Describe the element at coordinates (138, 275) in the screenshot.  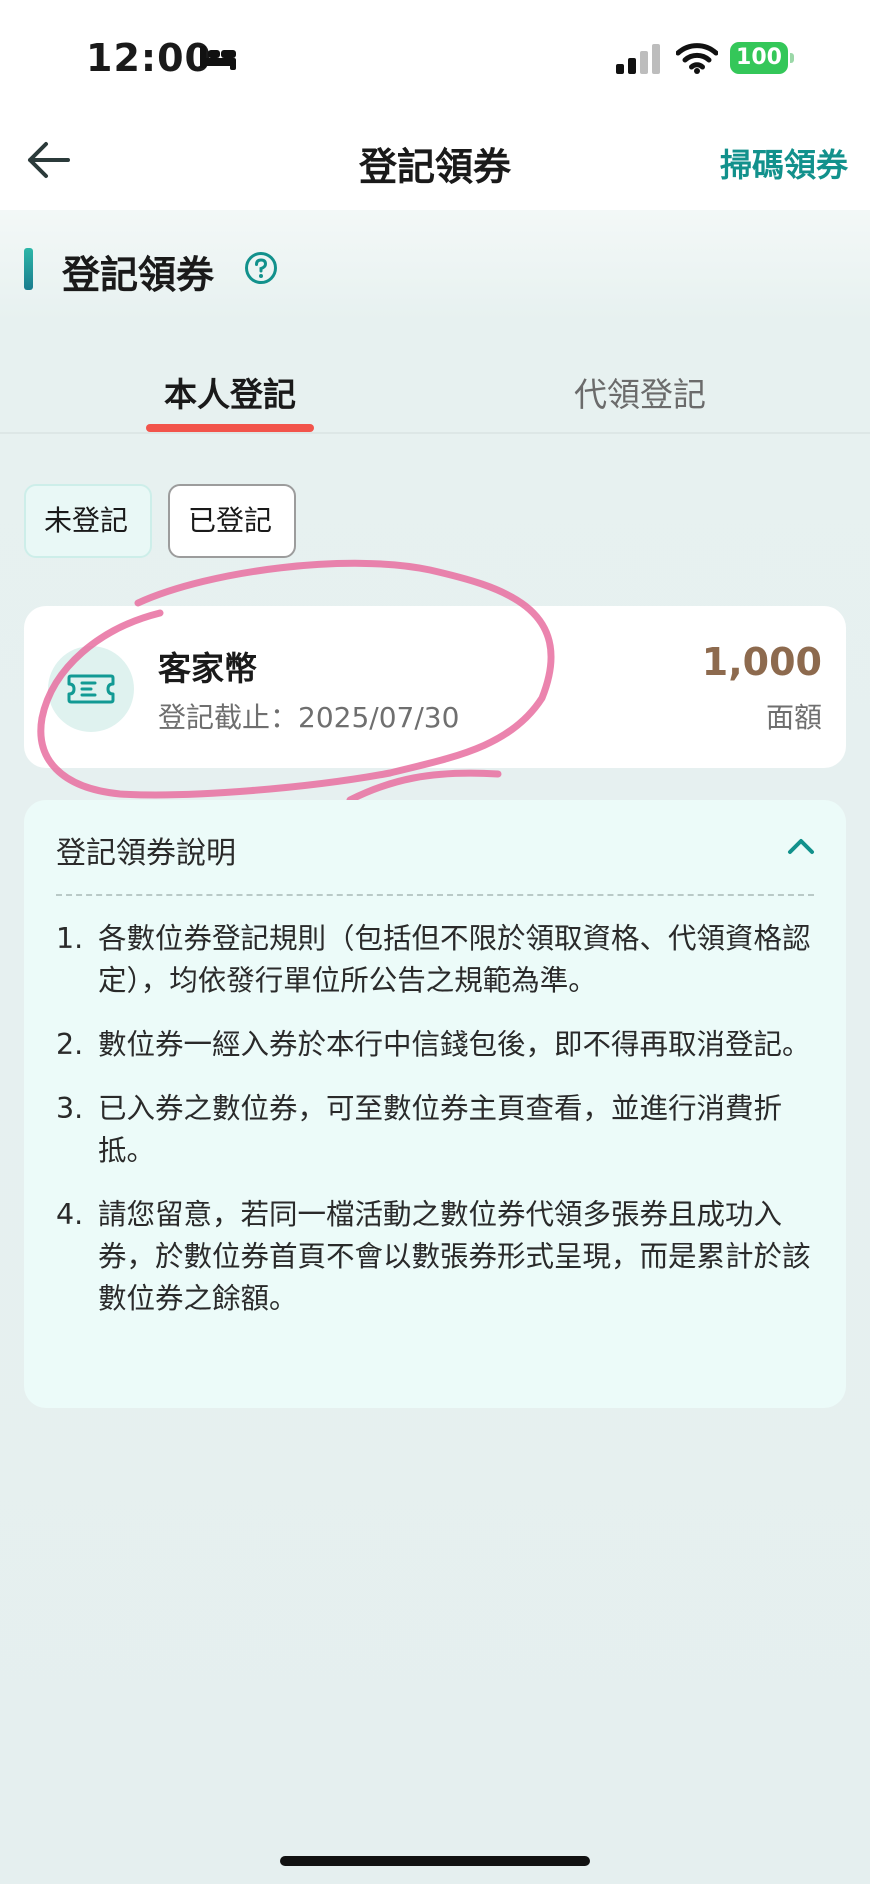
I see `section-title: 登記領券` at that location.